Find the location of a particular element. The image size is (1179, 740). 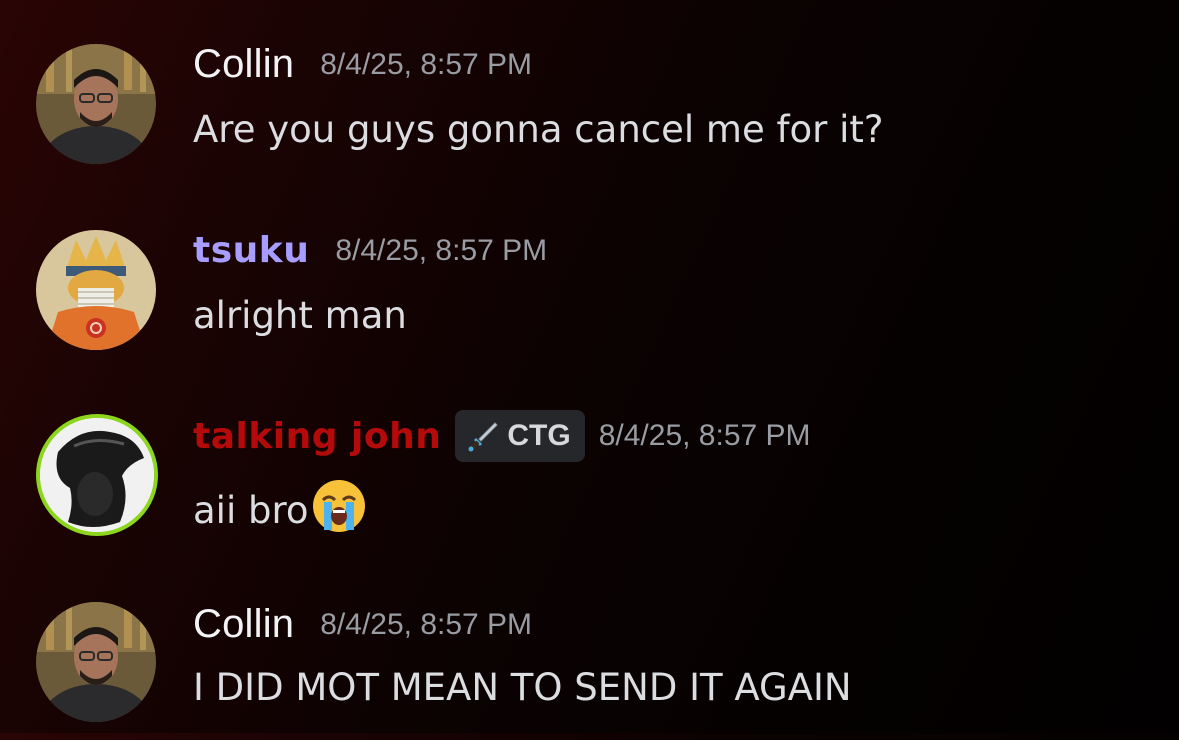

tag-label: CTG is located at coordinates (539, 435).